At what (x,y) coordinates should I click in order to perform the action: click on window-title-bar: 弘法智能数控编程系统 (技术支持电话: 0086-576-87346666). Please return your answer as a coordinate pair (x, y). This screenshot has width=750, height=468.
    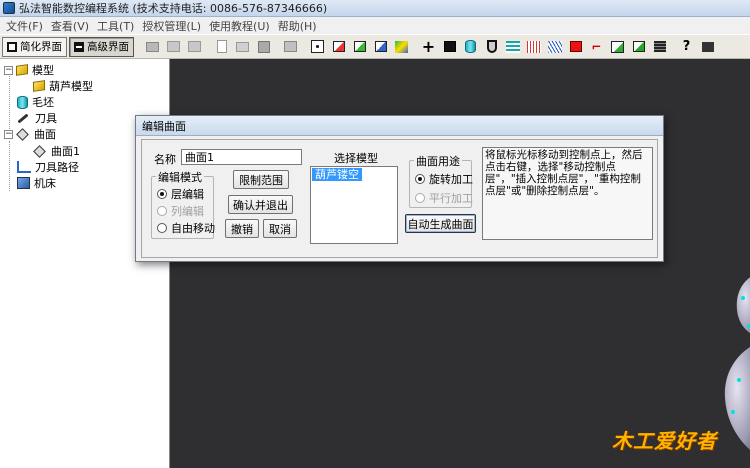
    Looking at the image, I should click on (375, 8).